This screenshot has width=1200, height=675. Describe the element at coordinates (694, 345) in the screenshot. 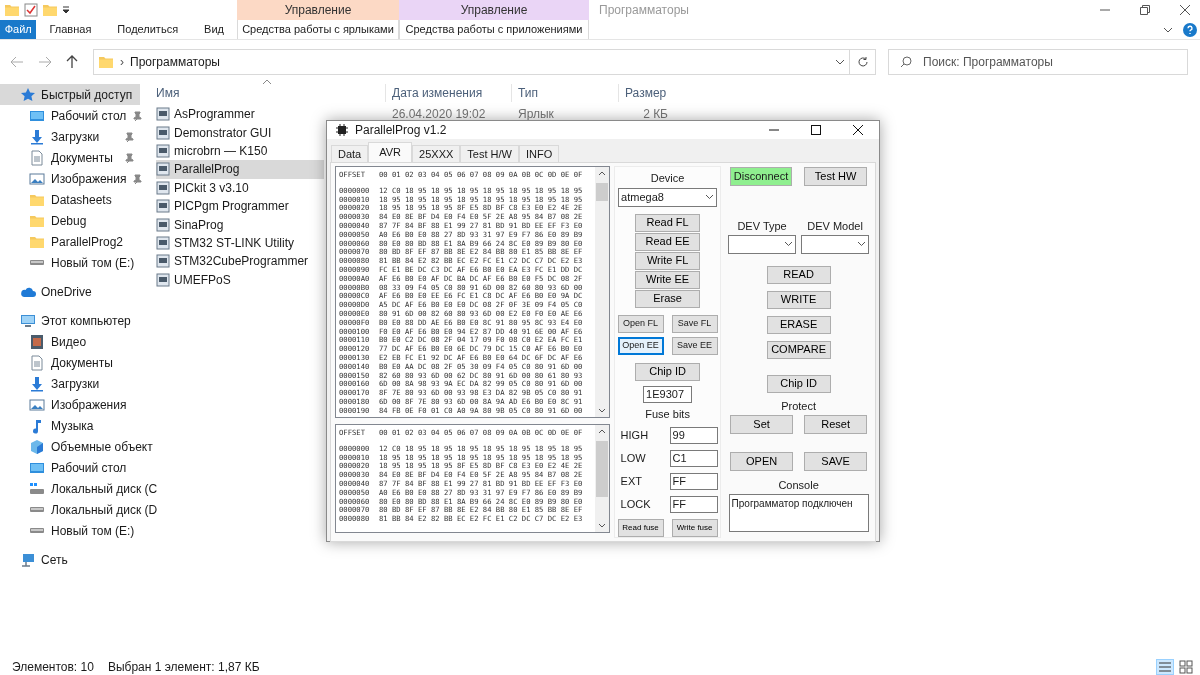

I see `button: Save EE` at that location.